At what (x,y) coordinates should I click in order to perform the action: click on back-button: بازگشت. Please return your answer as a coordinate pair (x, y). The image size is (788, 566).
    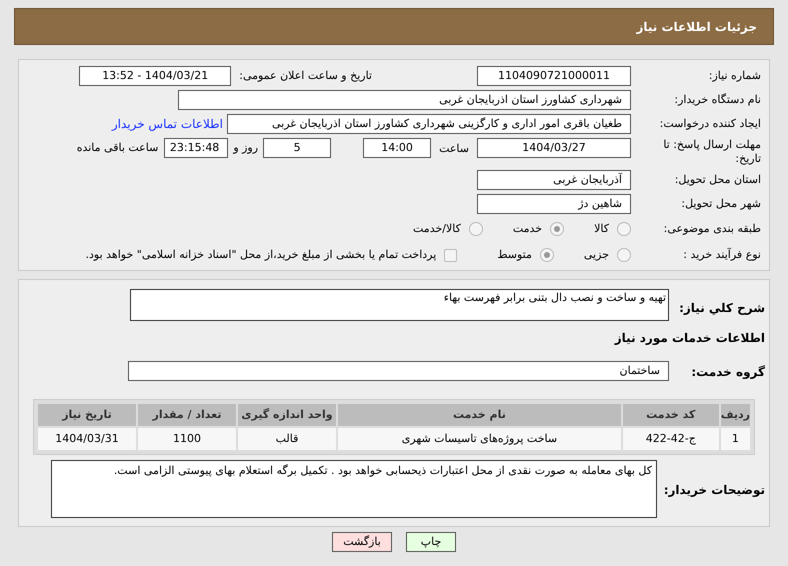
    Looking at the image, I should click on (362, 542).